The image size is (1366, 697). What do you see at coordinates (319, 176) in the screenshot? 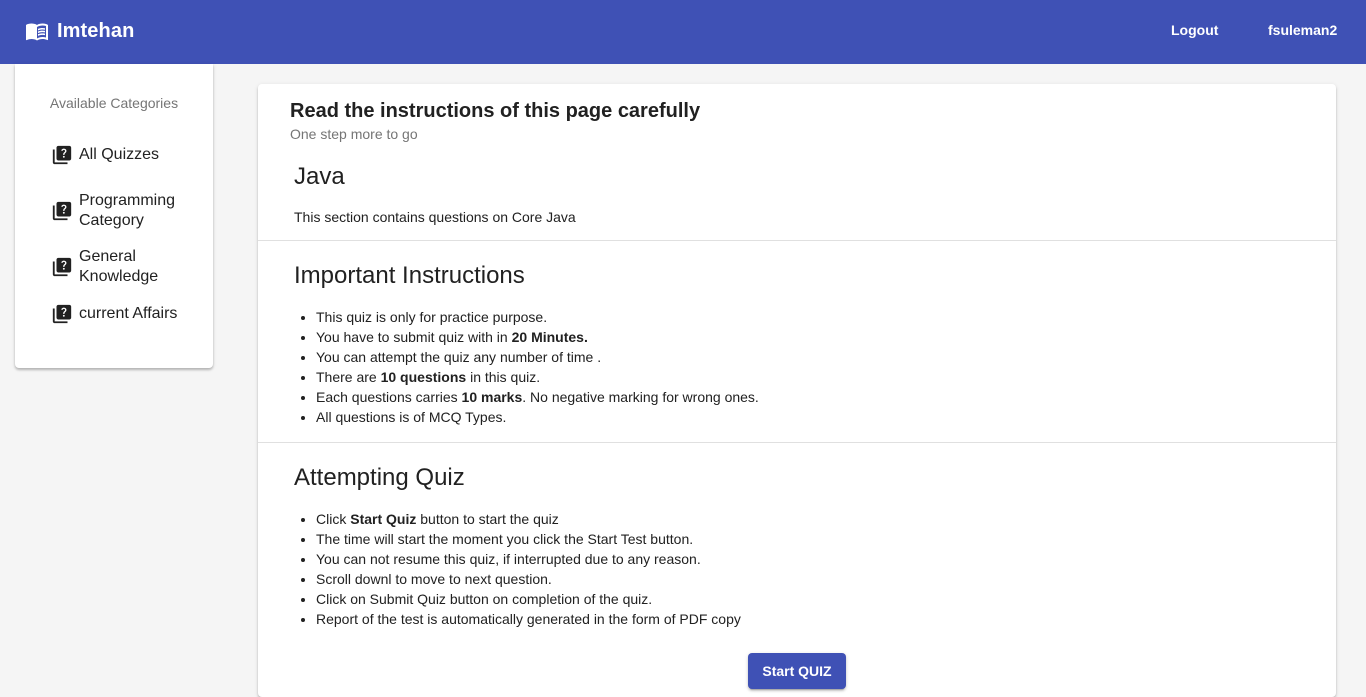
I see `quiz-title: Java` at bounding box center [319, 176].